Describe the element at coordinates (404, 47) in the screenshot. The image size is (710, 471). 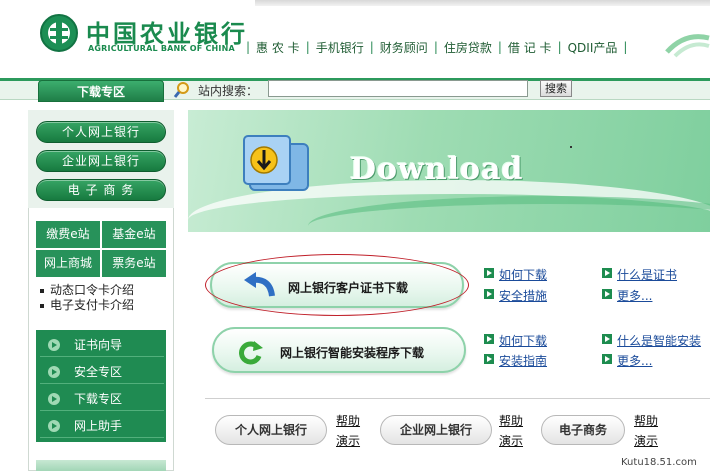
I see `nav-item-financial-advisor: 财务顾问` at that location.